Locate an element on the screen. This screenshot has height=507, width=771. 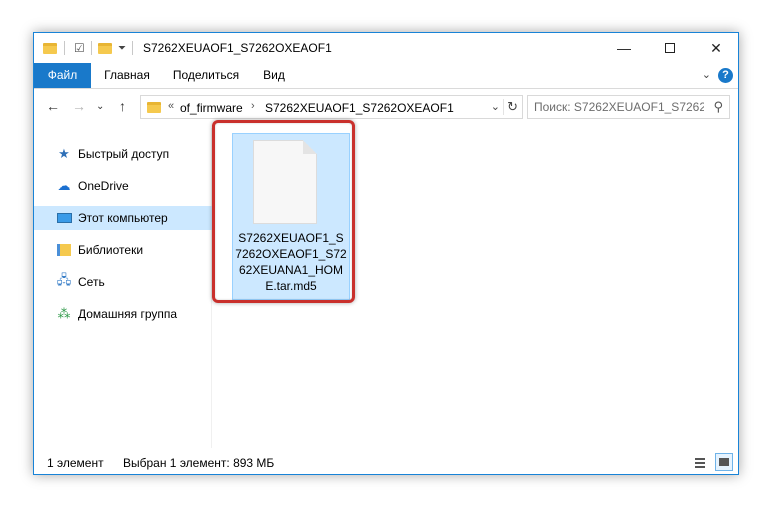
new-folder-button is located at coordinates (105, 48).